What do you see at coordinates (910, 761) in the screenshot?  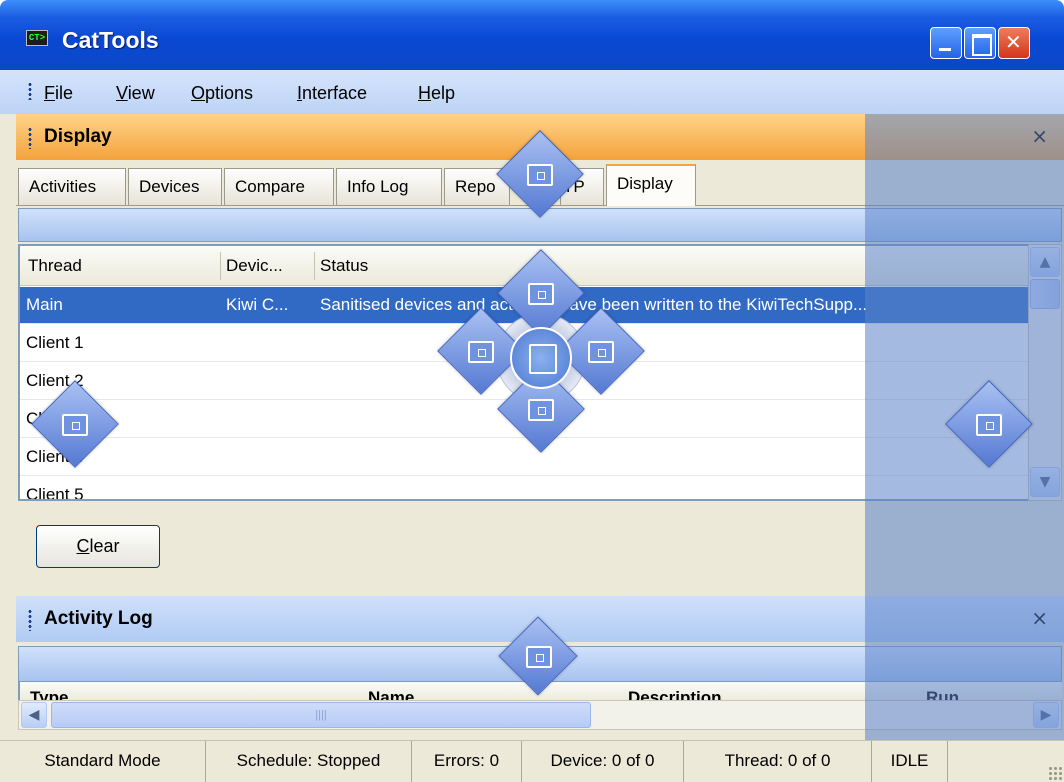 I see `status-state: IDLE` at bounding box center [910, 761].